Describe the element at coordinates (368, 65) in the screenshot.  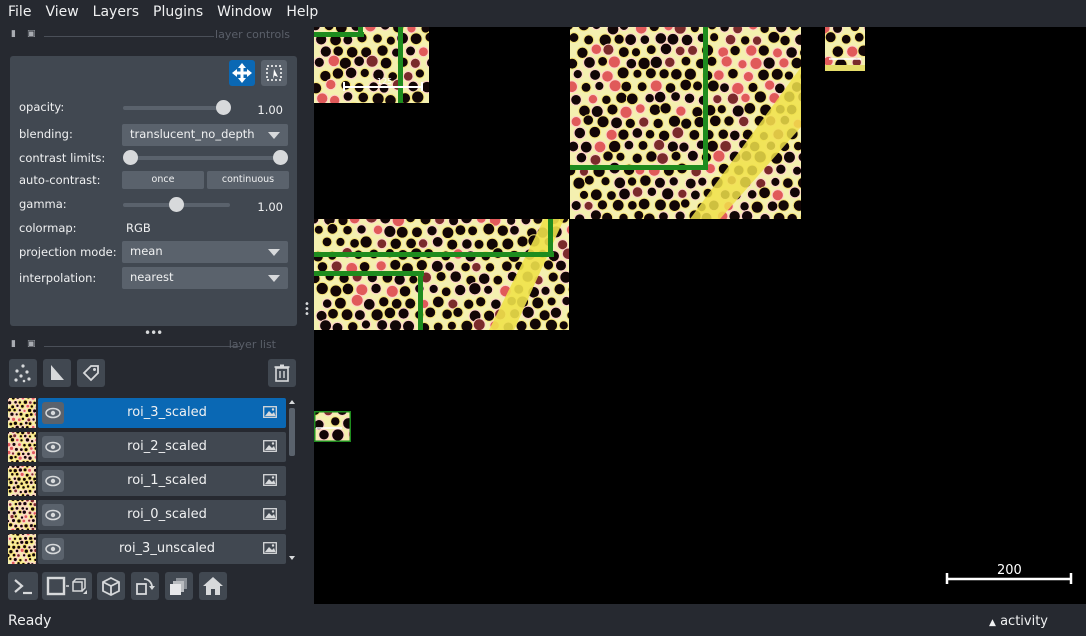
I see `roi-outline: 125` at that location.